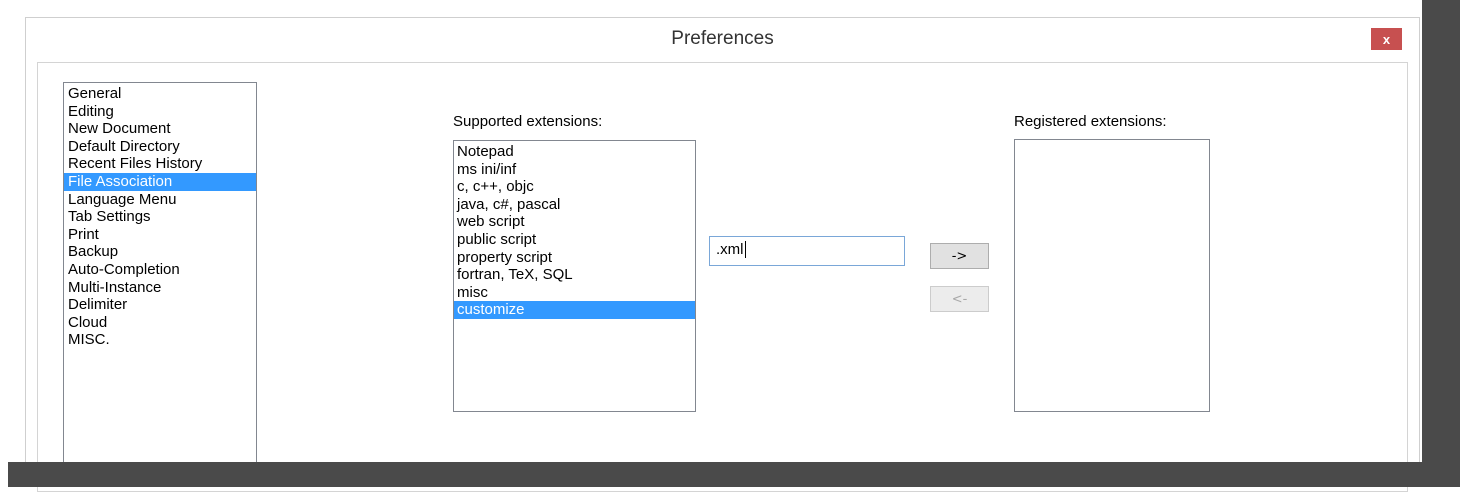  Describe the element at coordinates (574, 258) in the screenshot. I see `extension-type-item: property script` at that location.